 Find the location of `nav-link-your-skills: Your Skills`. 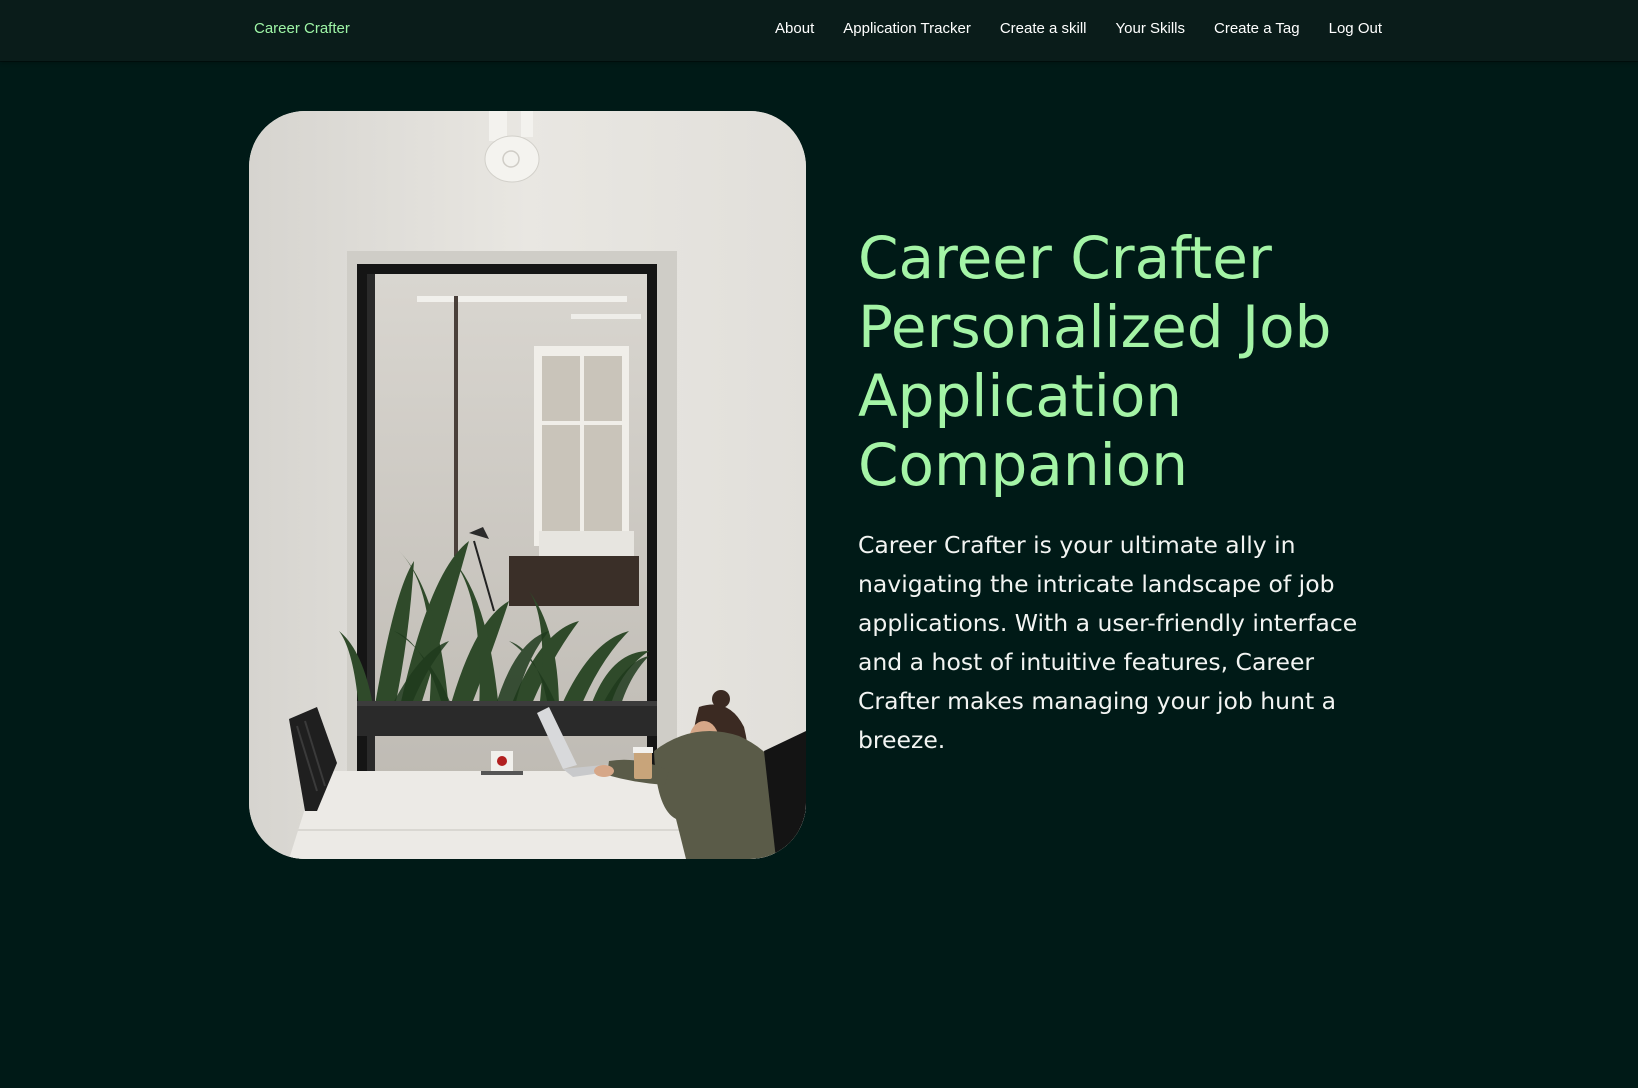

nav-link-your-skills: Your Skills is located at coordinates (1150, 28).